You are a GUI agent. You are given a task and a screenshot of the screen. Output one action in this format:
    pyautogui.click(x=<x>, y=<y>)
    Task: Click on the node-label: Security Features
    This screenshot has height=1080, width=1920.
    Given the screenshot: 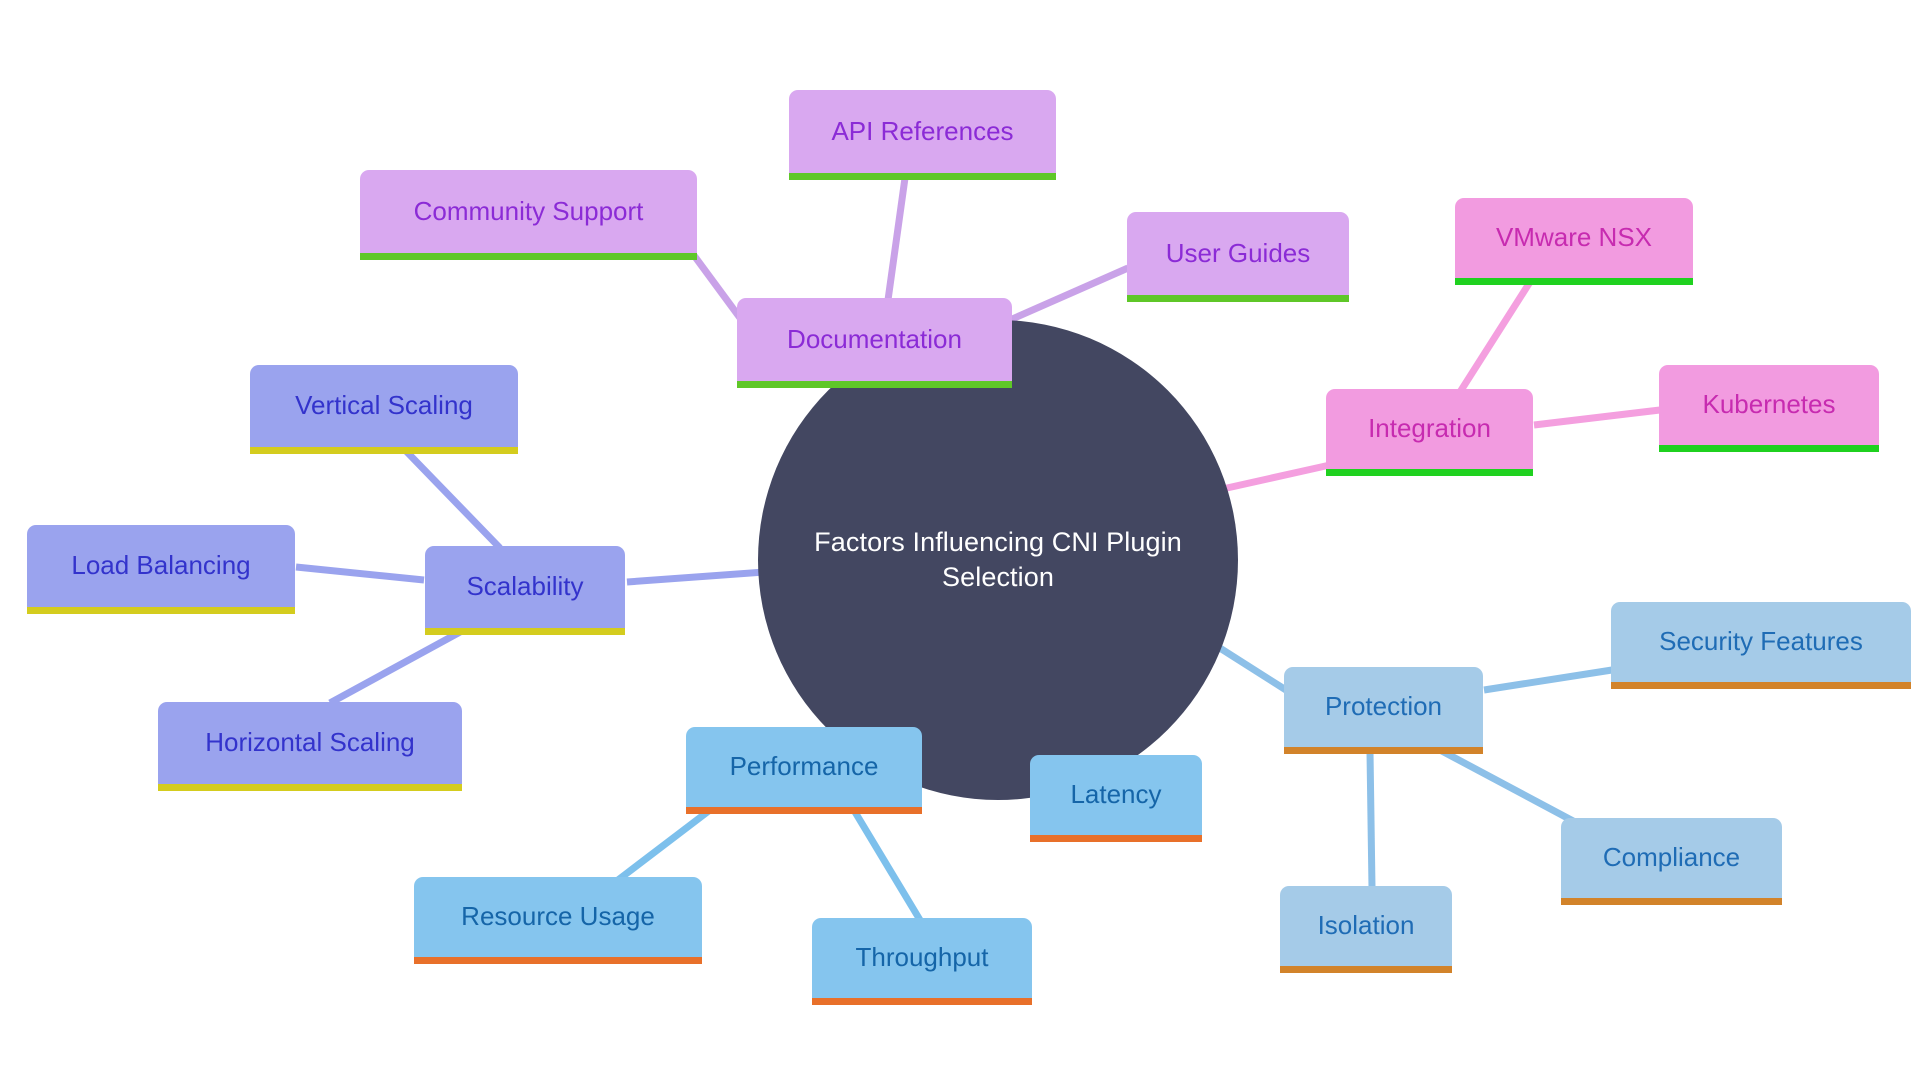 What is the action you would take?
    pyautogui.click(x=1761, y=641)
    